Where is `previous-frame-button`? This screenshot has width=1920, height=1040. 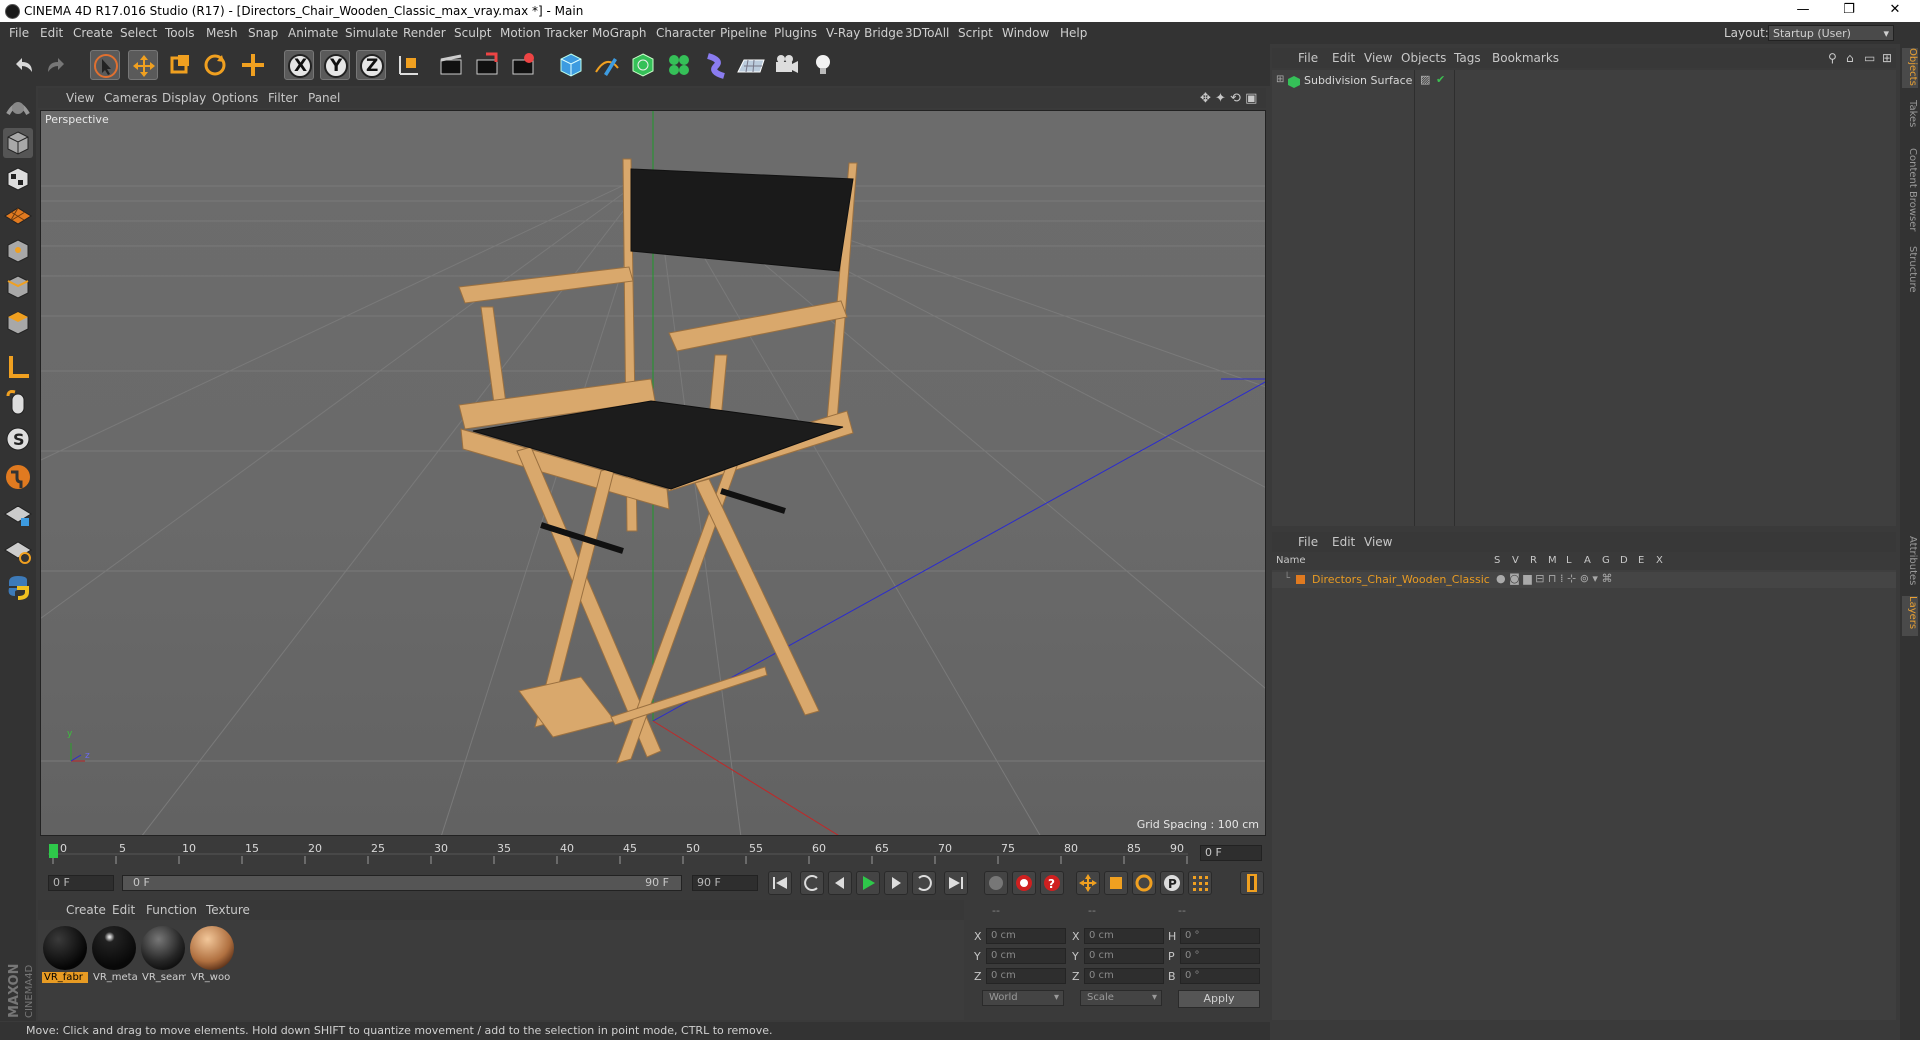 previous-frame-button is located at coordinates (840, 883).